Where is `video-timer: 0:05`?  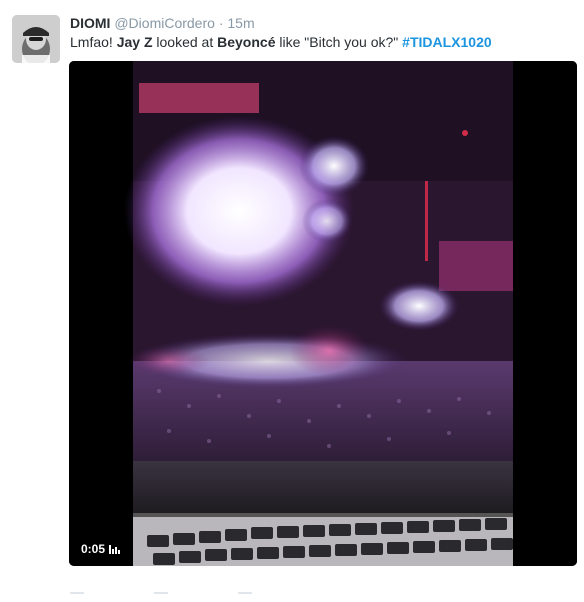
video-timer: 0:05 is located at coordinates (101, 549).